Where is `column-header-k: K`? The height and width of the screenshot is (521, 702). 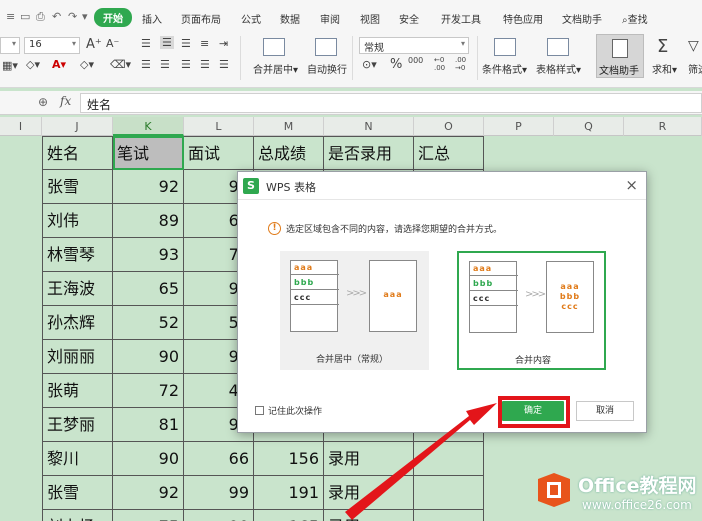
column-header-k: K is located at coordinates (148, 126).